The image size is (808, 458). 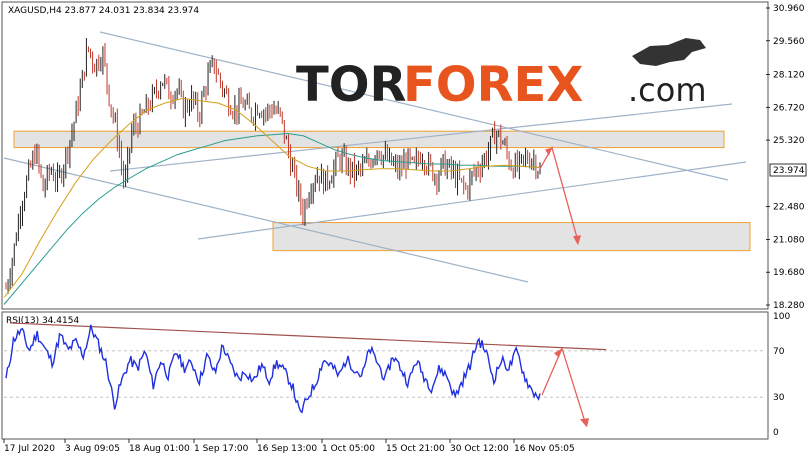 I want to click on y-tick-label: 30.960, so click(x=789, y=9).